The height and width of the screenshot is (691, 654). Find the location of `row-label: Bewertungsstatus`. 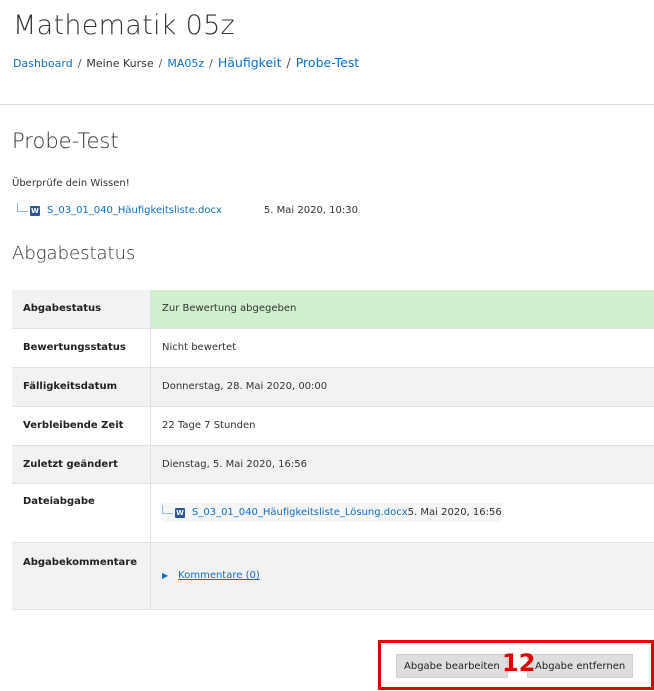

row-label: Bewertungsstatus is located at coordinates (81, 347).